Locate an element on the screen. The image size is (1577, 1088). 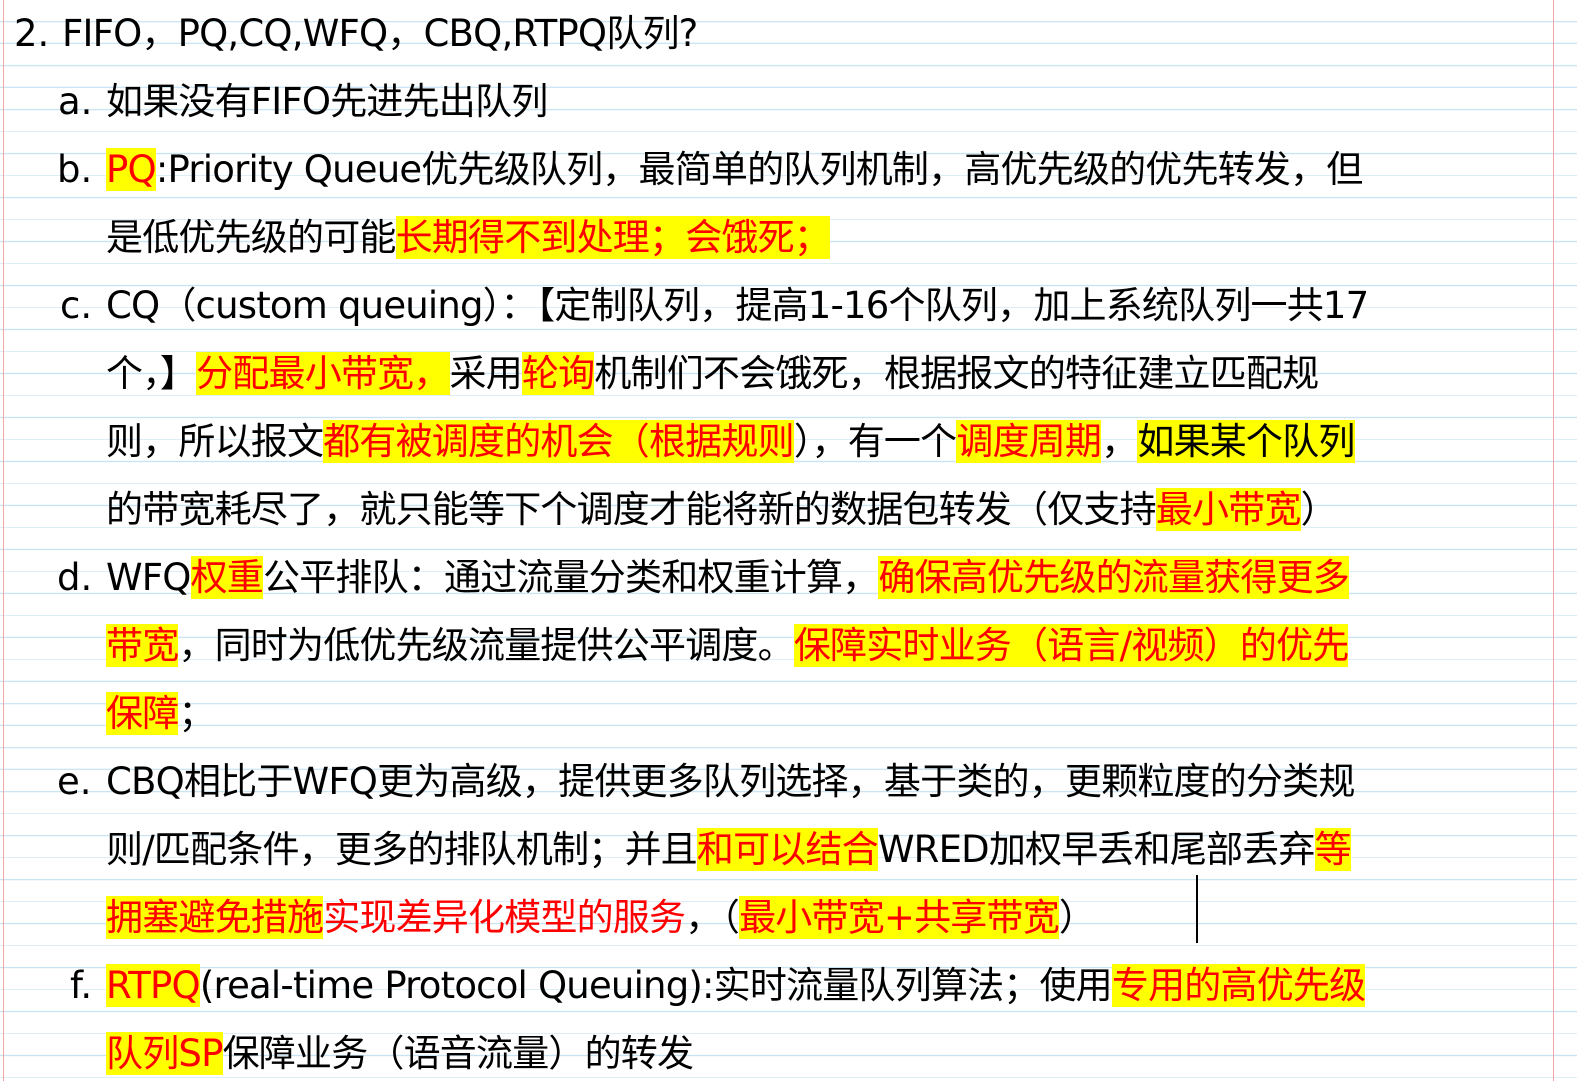
heading-number: 2. is located at coordinates (32, 33).